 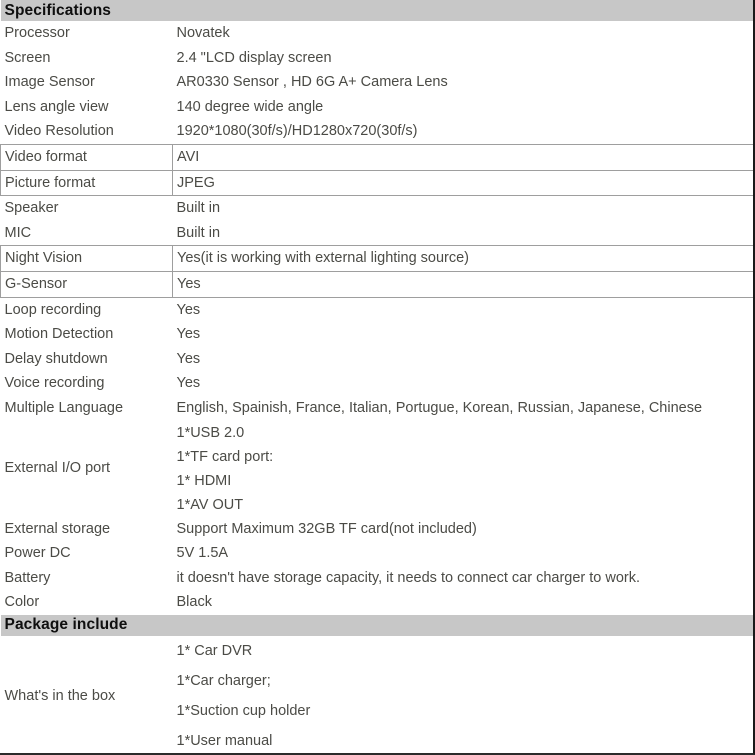 What do you see at coordinates (54, 383) in the screenshot?
I see `spec-label: Voice recording` at bounding box center [54, 383].